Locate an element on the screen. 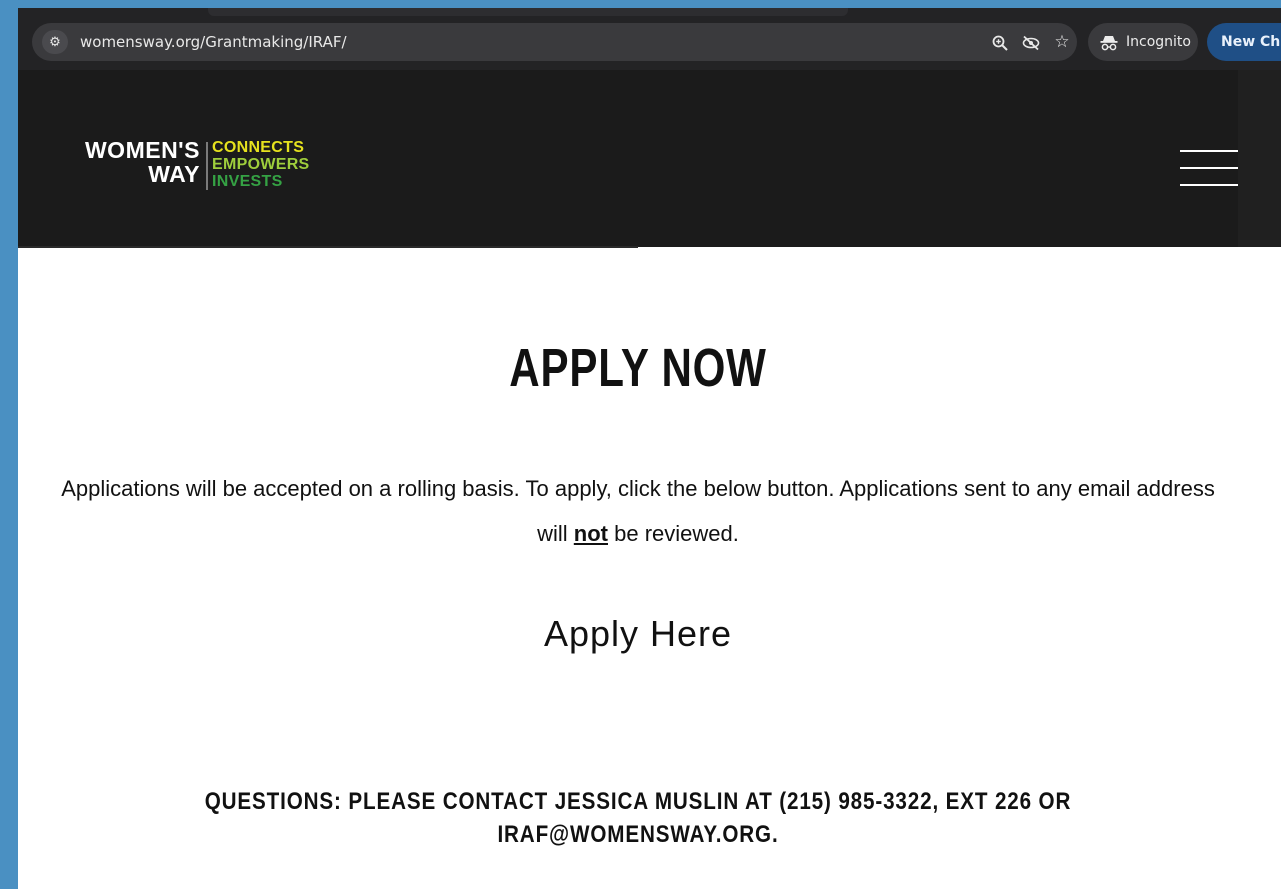 The width and height of the screenshot is (1281, 889). incognito-label: Incognito is located at coordinates (1158, 42).